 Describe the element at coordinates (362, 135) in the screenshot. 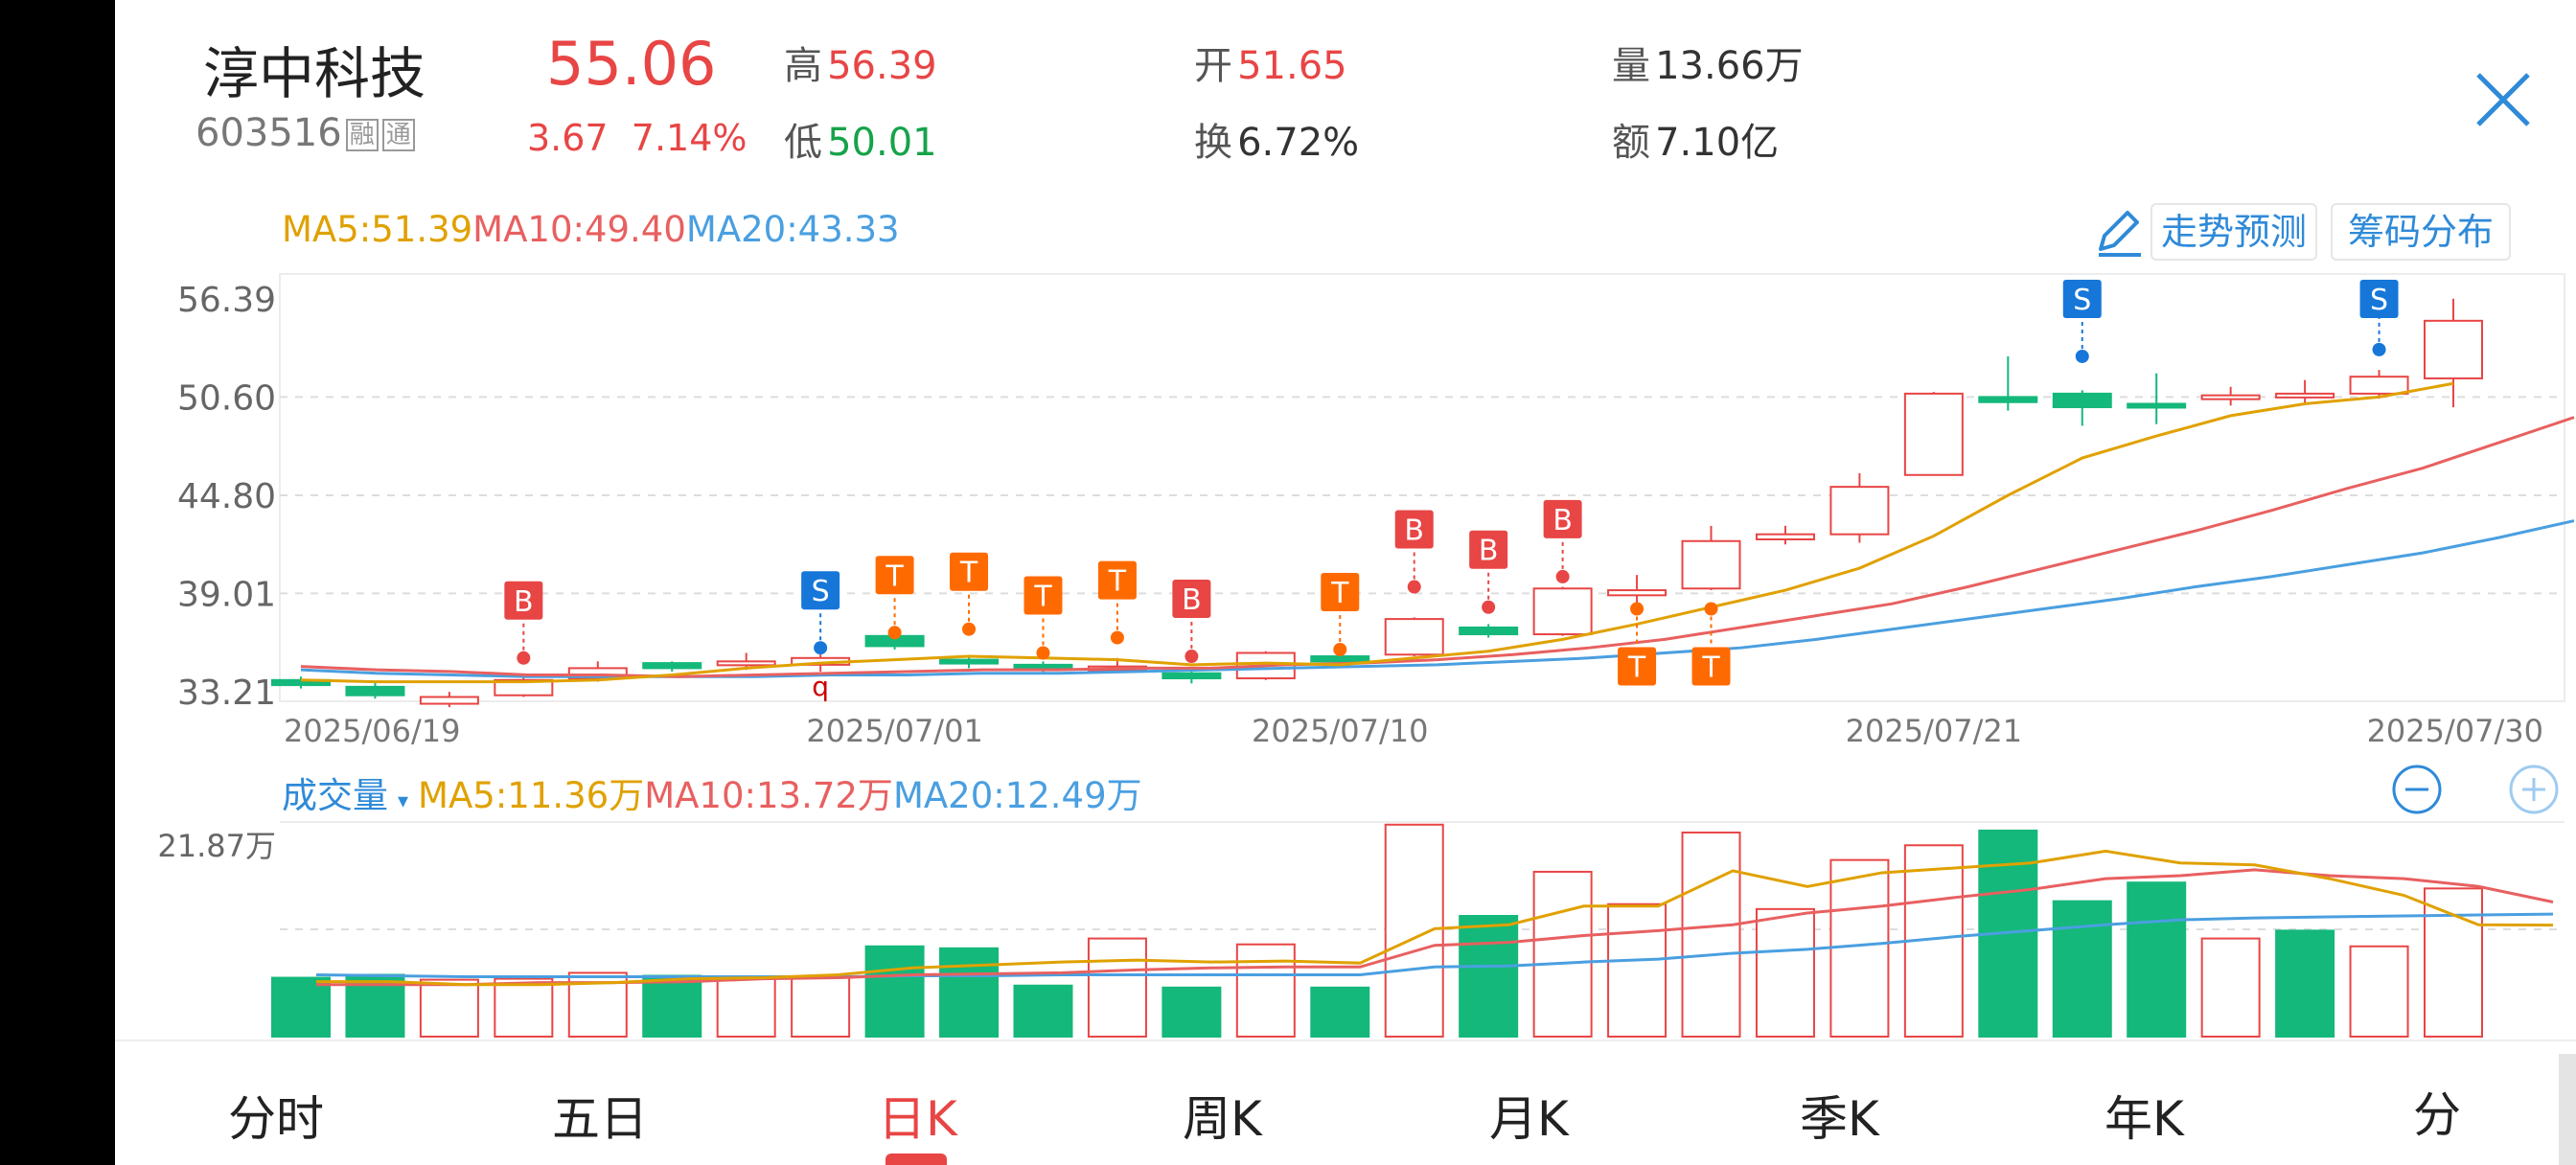

I see `margin-tag: 融` at that location.